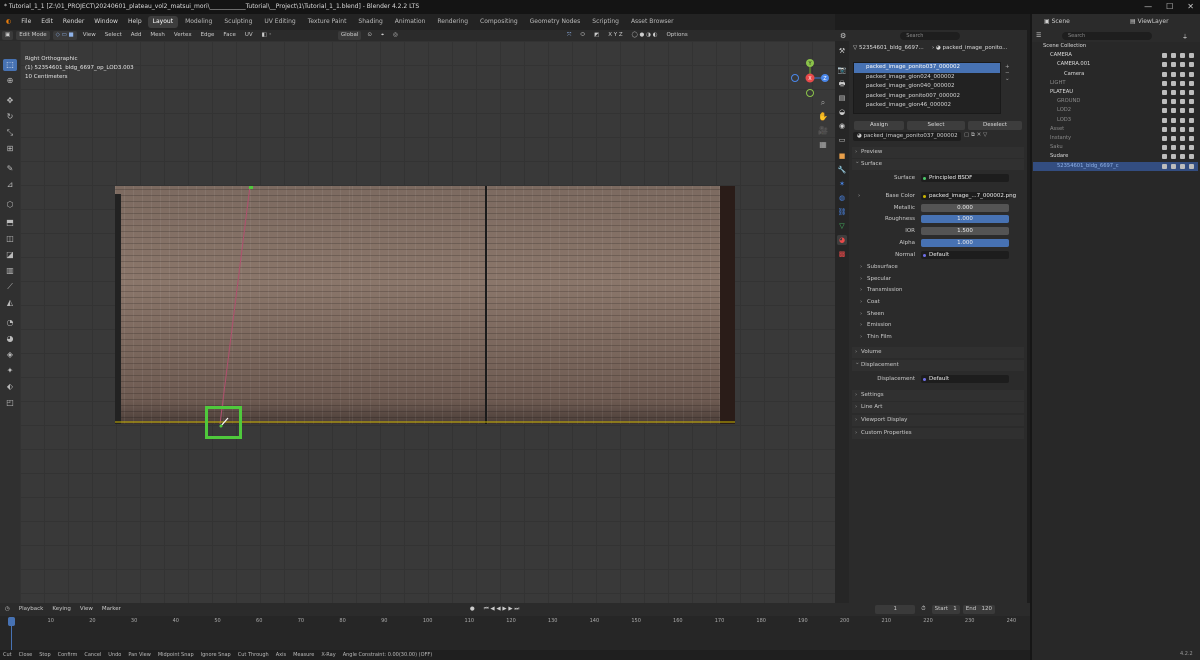 This screenshot has width=1200, height=660. Describe the element at coordinates (823, 117) in the screenshot. I see `pan-hand-icon: ✋` at that location.